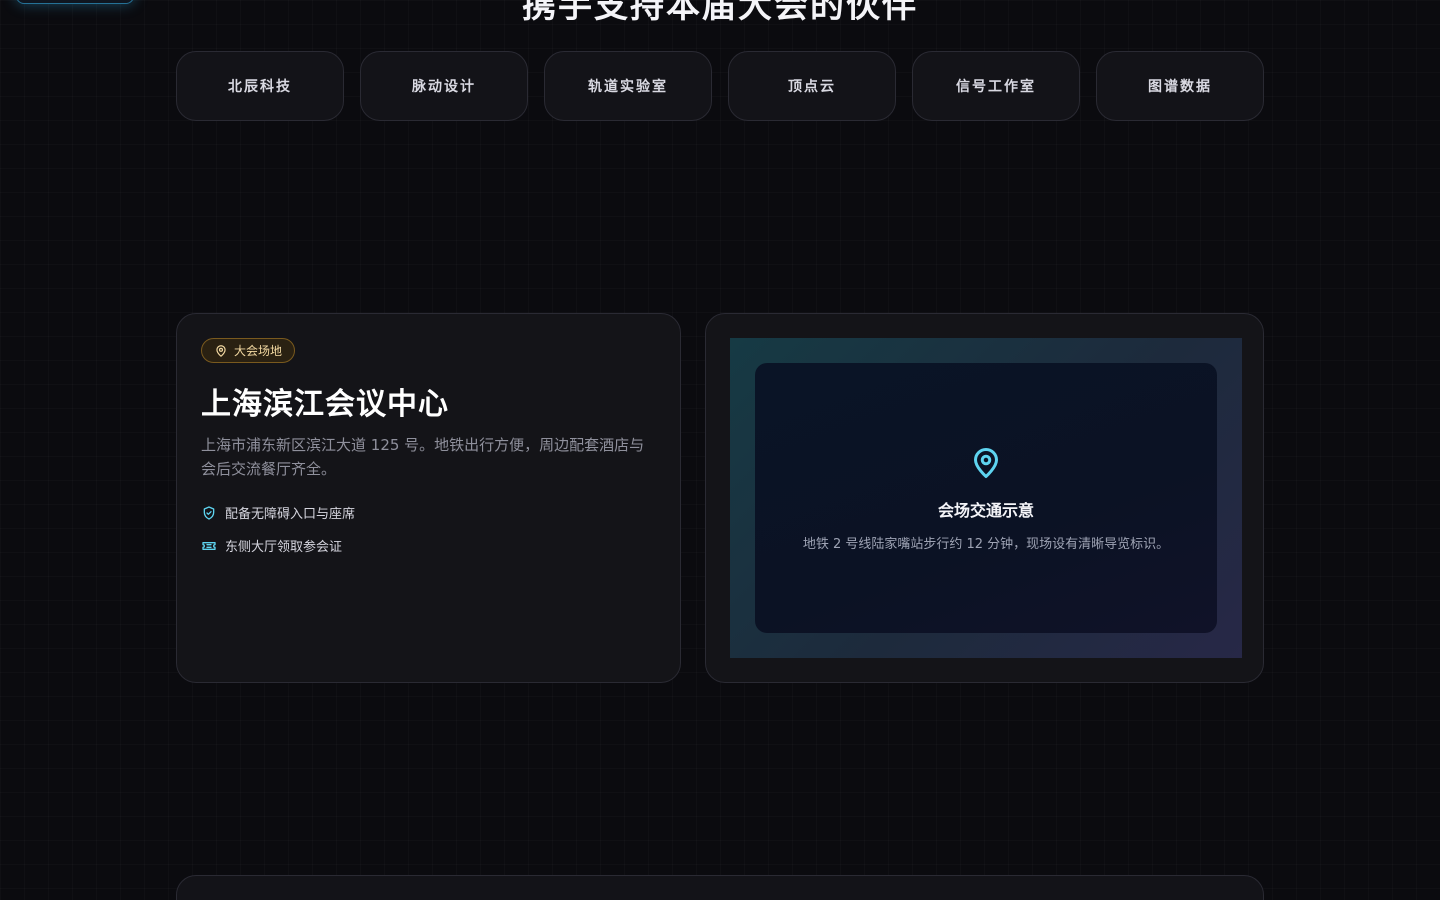 This screenshot has width=1440, height=900. Describe the element at coordinates (209, 545) in the screenshot. I see `ticket-icon` at that location.